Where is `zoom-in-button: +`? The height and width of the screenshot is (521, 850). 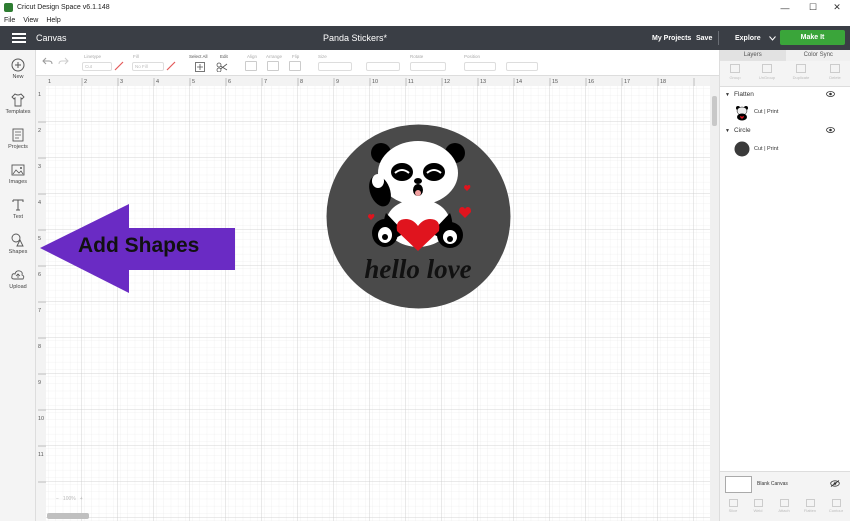
zoom-in-button: + is located at coordinates (81, 499).